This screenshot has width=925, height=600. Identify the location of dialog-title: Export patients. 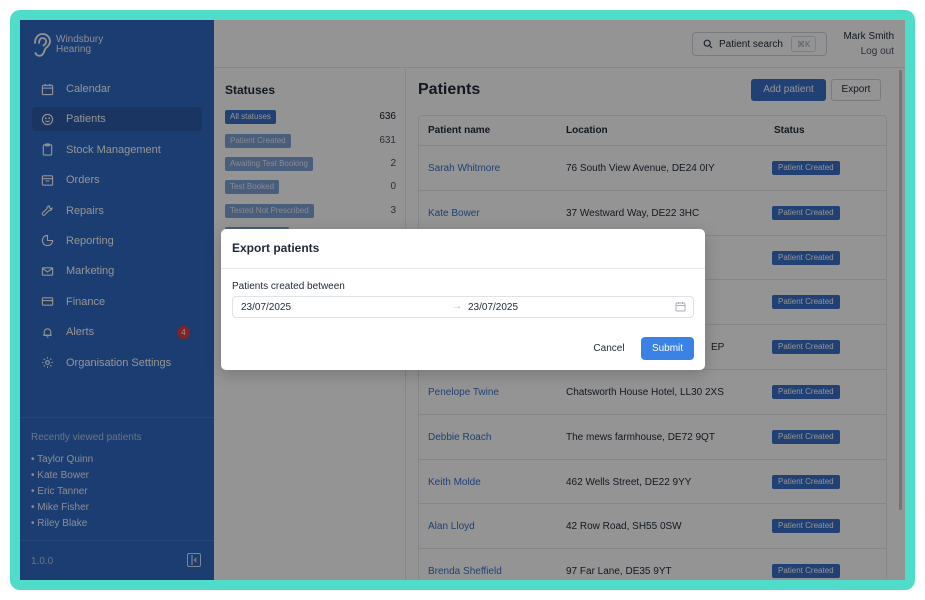
(276, 248).